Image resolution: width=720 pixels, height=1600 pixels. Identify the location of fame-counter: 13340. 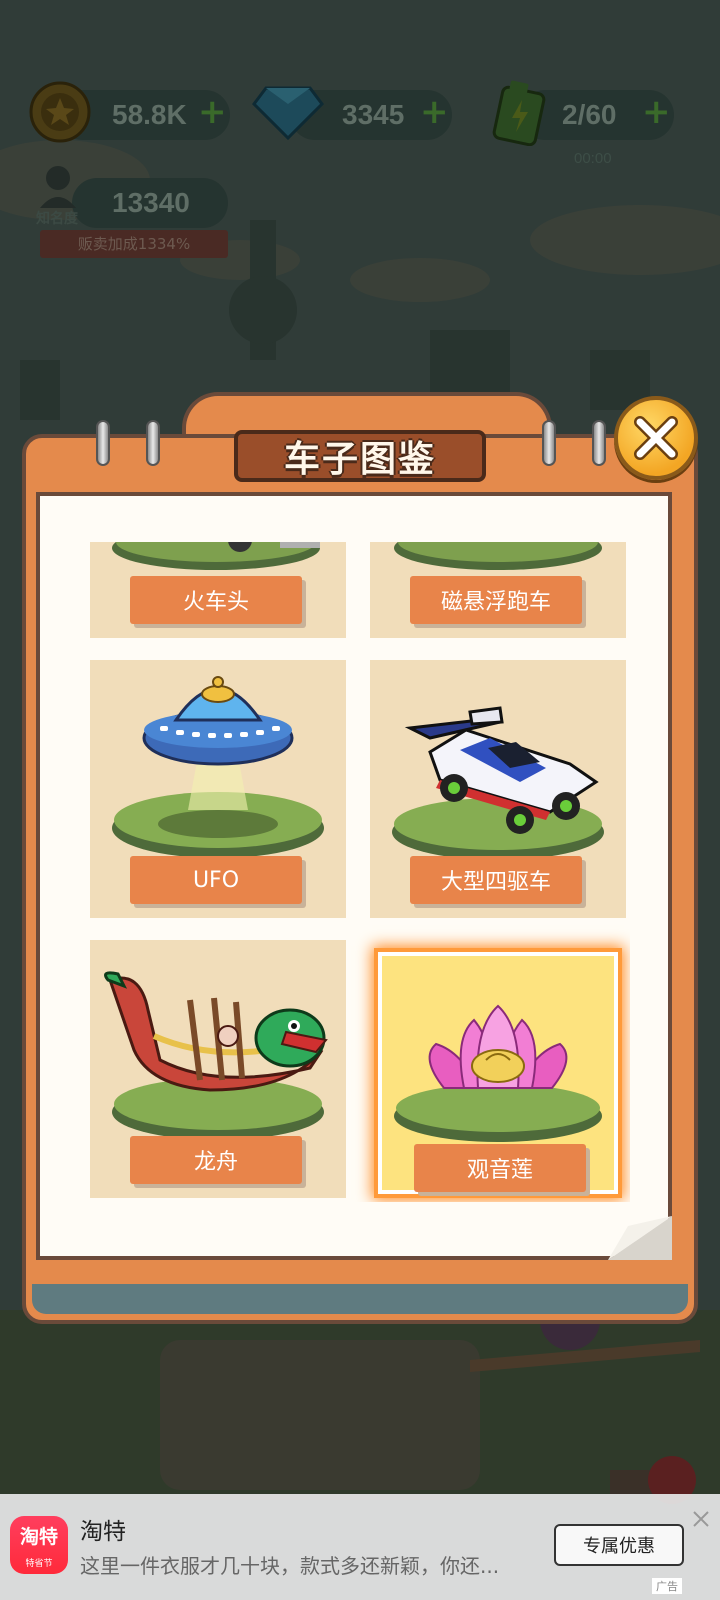
(150, 203).